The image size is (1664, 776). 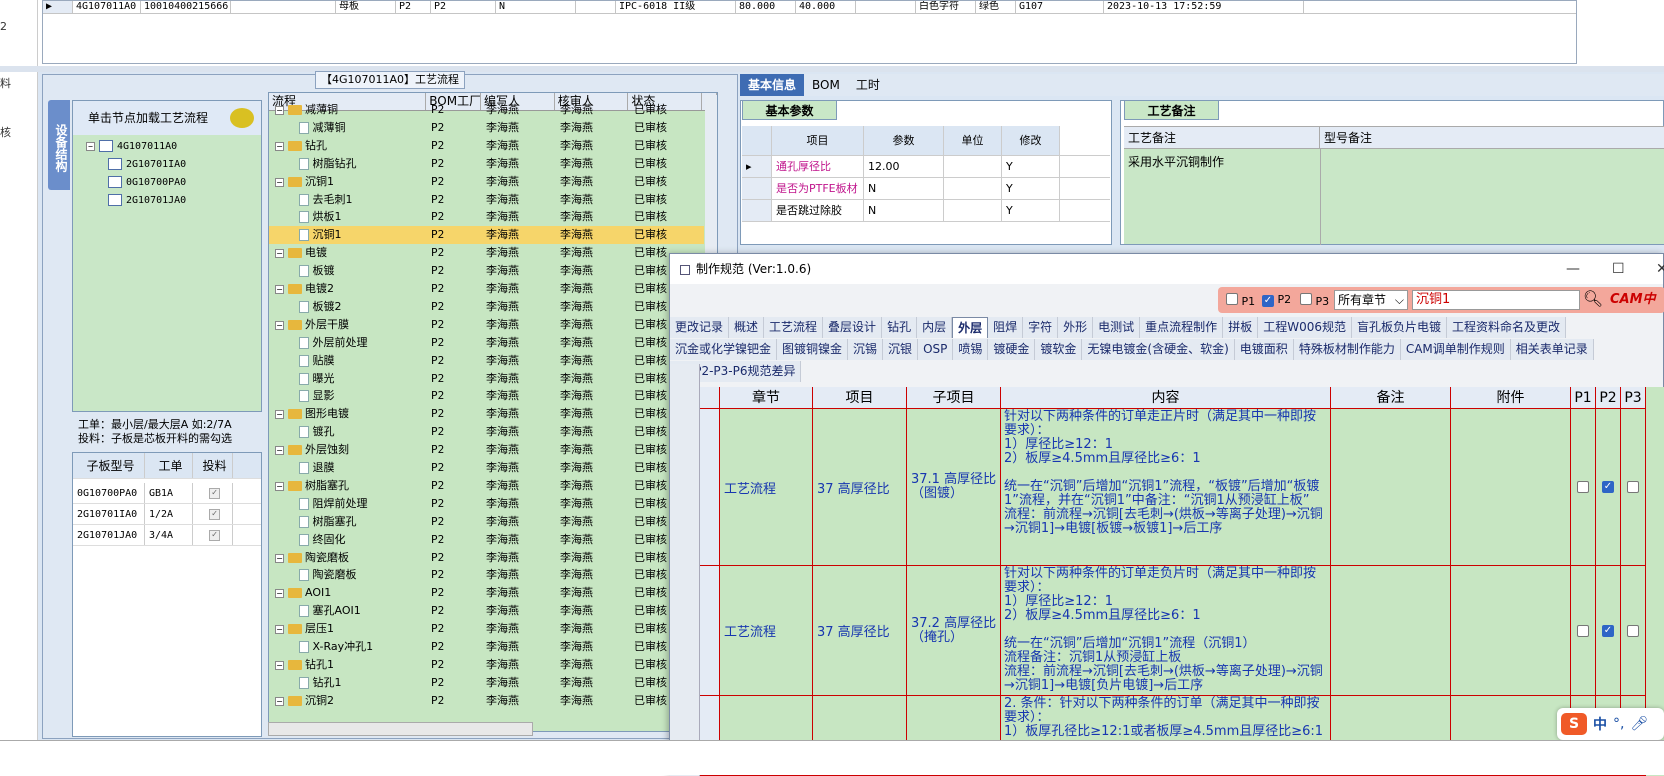 What do you see at coordinates (1593, 300) in the screenshot?
I see `search-icon: 🔍︎` at bounding box center [1593, 300].